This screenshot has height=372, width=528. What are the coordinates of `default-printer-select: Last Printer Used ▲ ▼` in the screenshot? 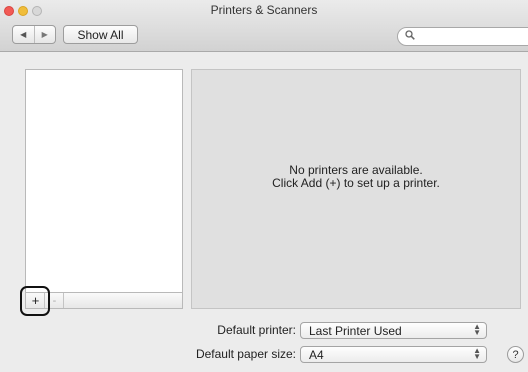 It's located at (393, 330).